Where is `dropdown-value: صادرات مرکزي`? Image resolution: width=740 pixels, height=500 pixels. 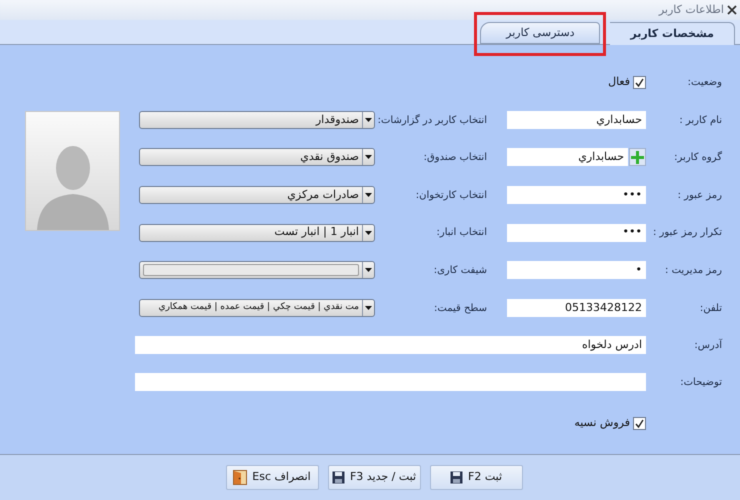 dropdown-value: صادرات مرکزي is located at coordinates (323, 194).